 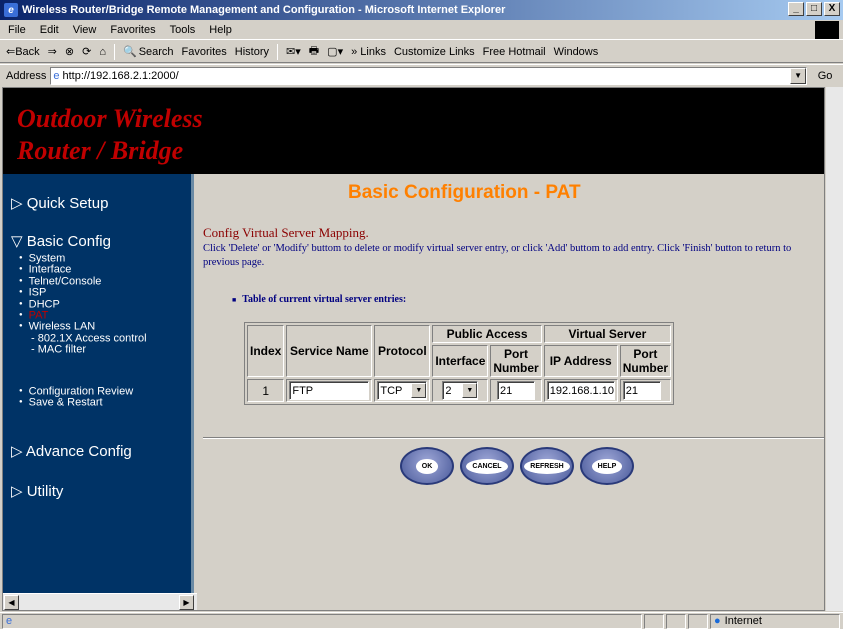 What do you see at coordinates (26, 75) in the screenshot?
I see `address-label: Address` at bounding box center [26, 75].